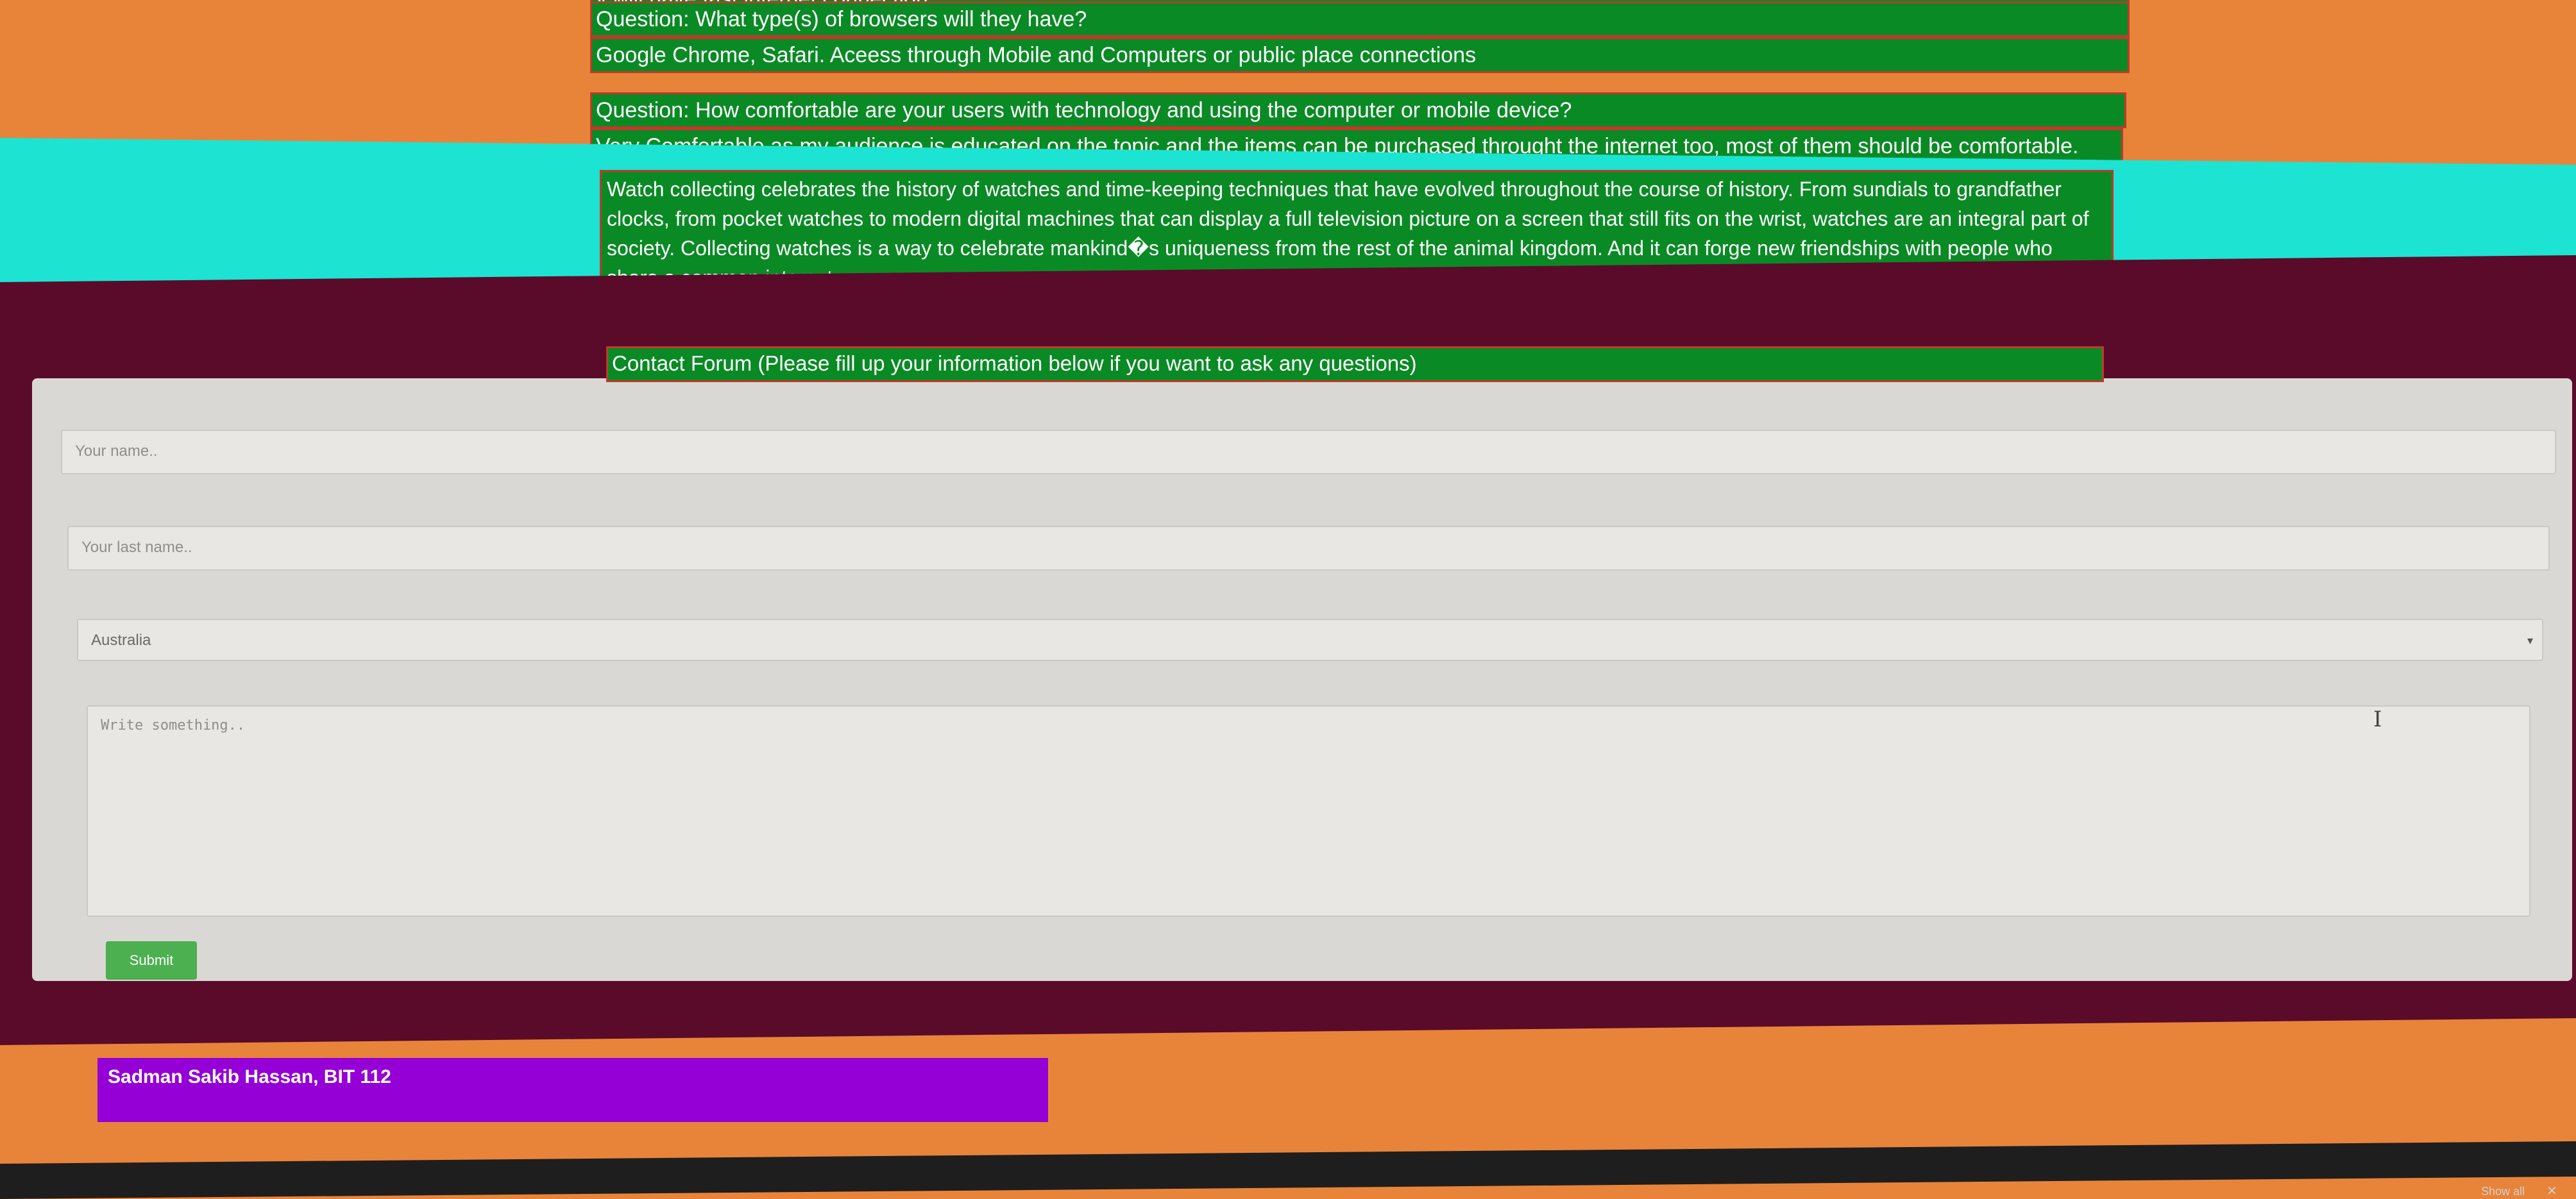 This screenshot has height=1199, width=2576. I want to click on last-name-input: Your last name.., so click(1308, 549).